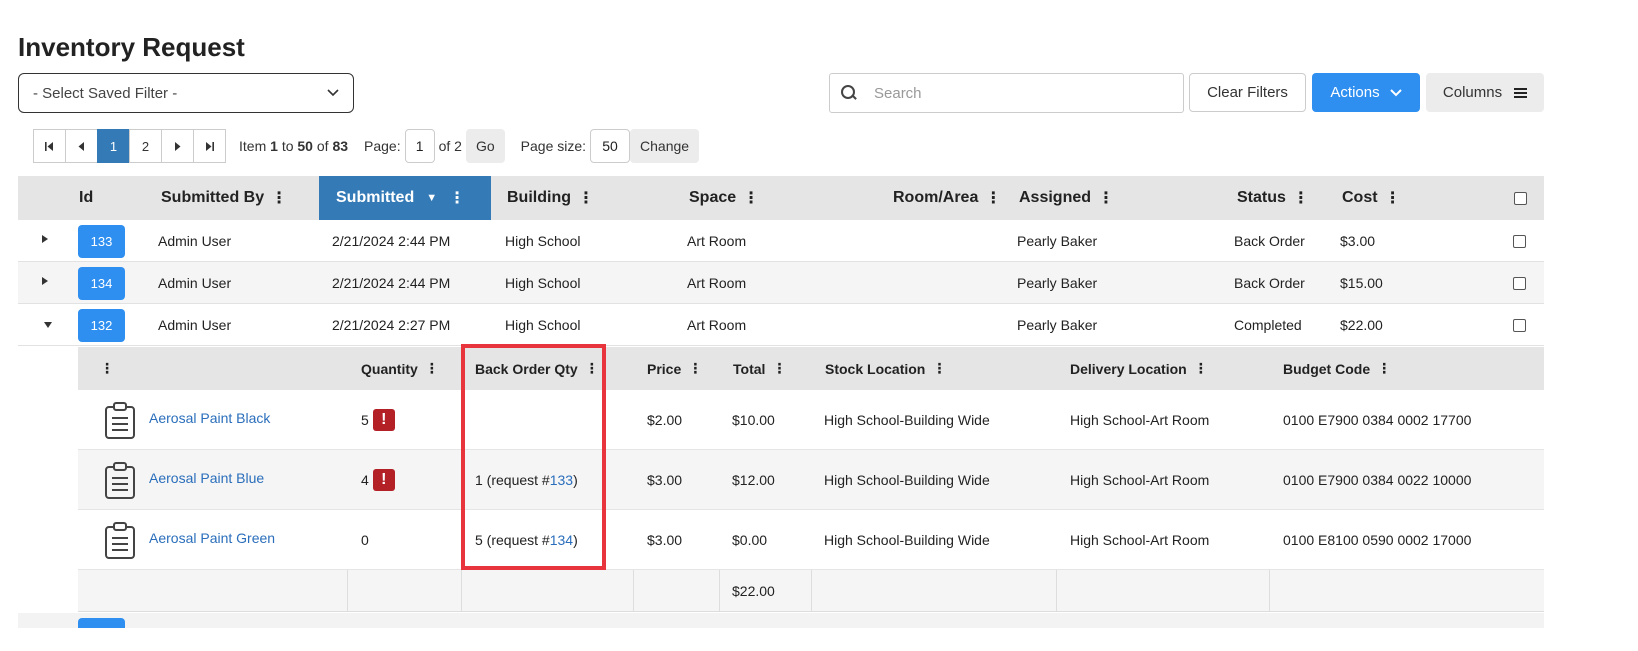 This screenshot has height=651, width=1638. Describe the element at coordinates (419, 146) in the screenshot. I see `page-number-input: 1` at that location.